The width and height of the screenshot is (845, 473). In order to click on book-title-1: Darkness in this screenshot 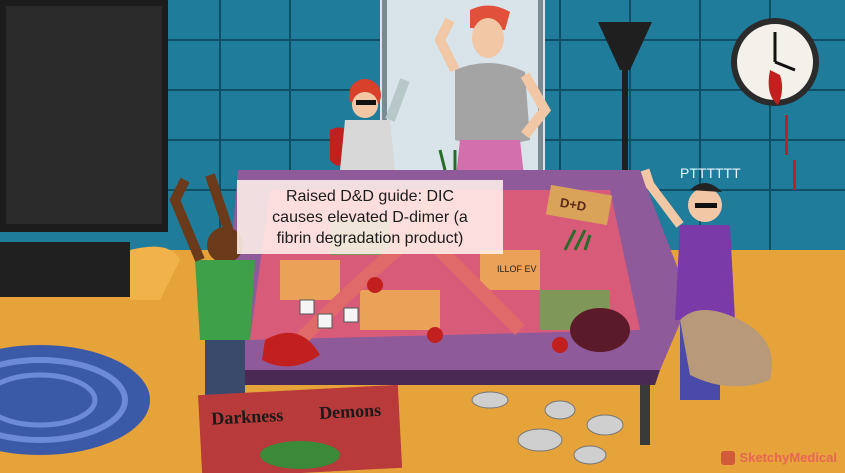, I will do `click(247, 417)`.